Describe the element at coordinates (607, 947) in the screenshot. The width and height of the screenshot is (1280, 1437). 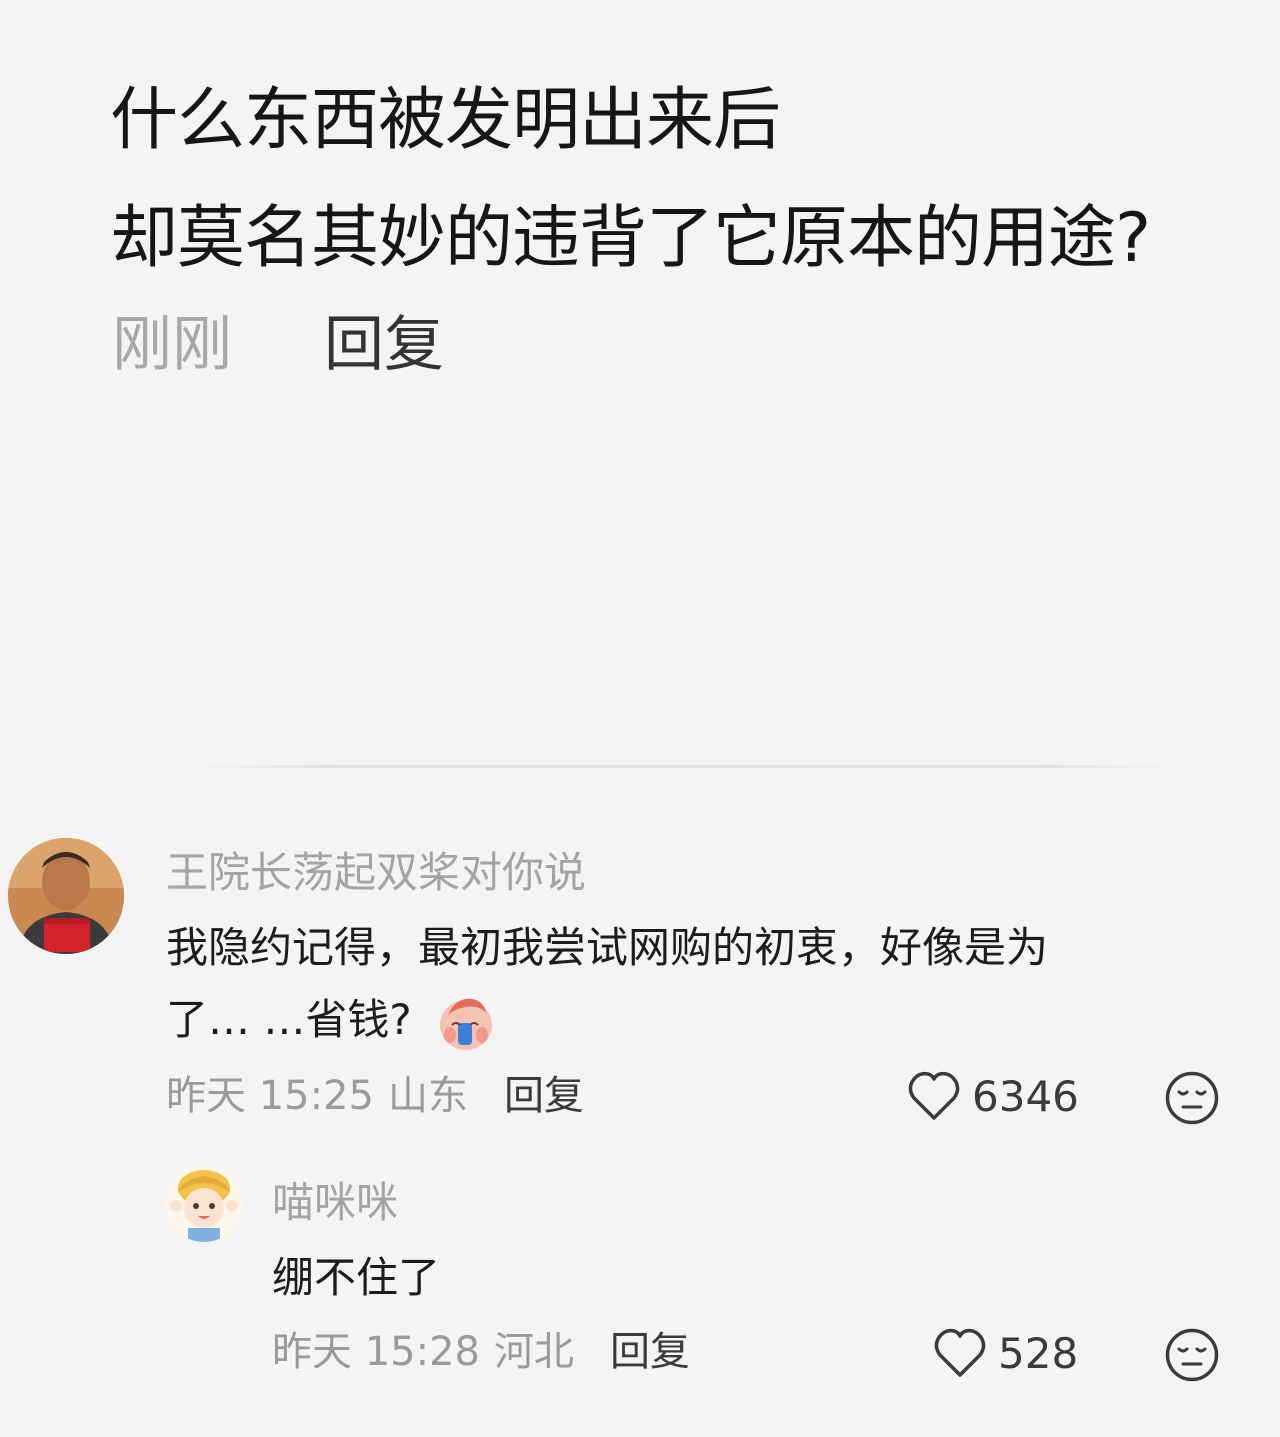
I see `comment-text-line-1: 我隐约记得，最初我尝试网购的初衷，好像是为` at that location.